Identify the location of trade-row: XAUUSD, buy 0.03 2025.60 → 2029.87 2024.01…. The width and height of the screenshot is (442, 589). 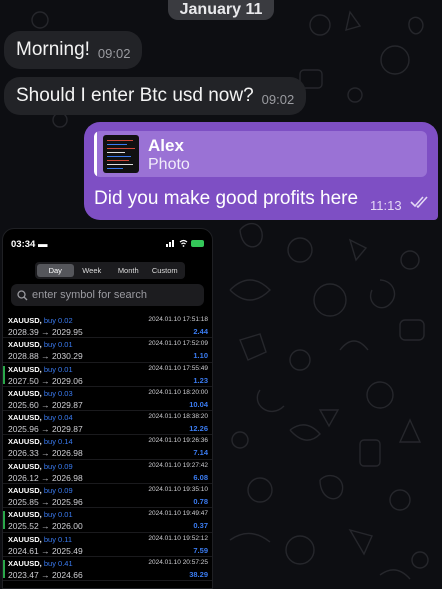
(107, 399).